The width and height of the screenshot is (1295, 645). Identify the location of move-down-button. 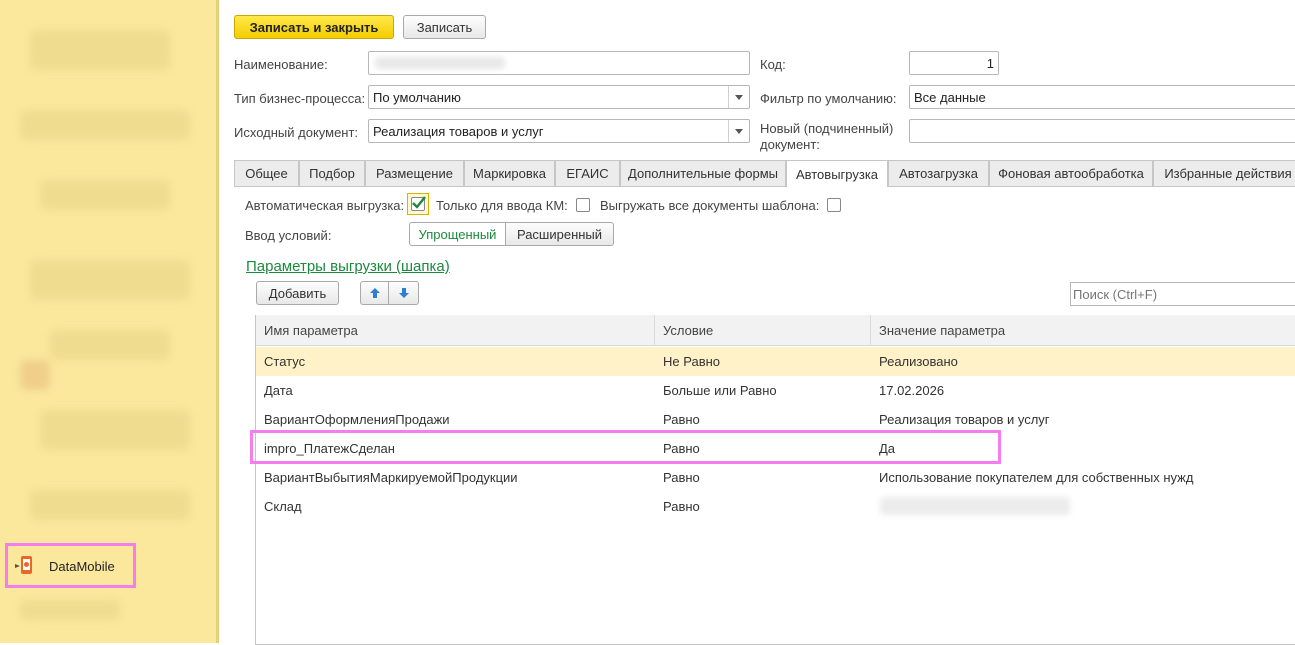
(403, 293).